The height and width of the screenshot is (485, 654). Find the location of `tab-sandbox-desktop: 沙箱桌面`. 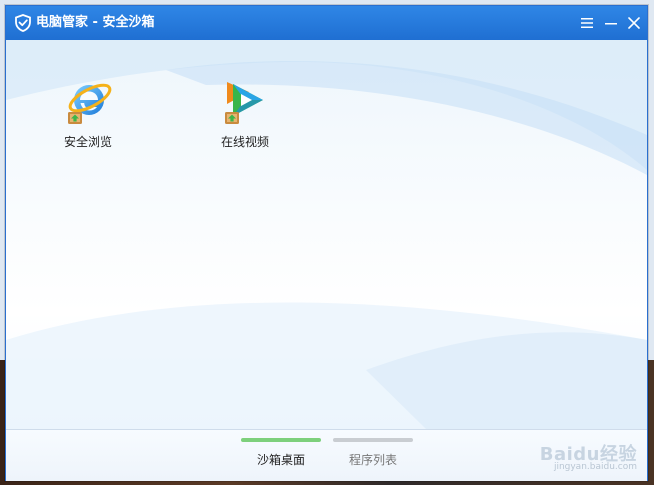

tab-sandbox-desktop: 沙箱桌面 is located at coordinates (281, 453).